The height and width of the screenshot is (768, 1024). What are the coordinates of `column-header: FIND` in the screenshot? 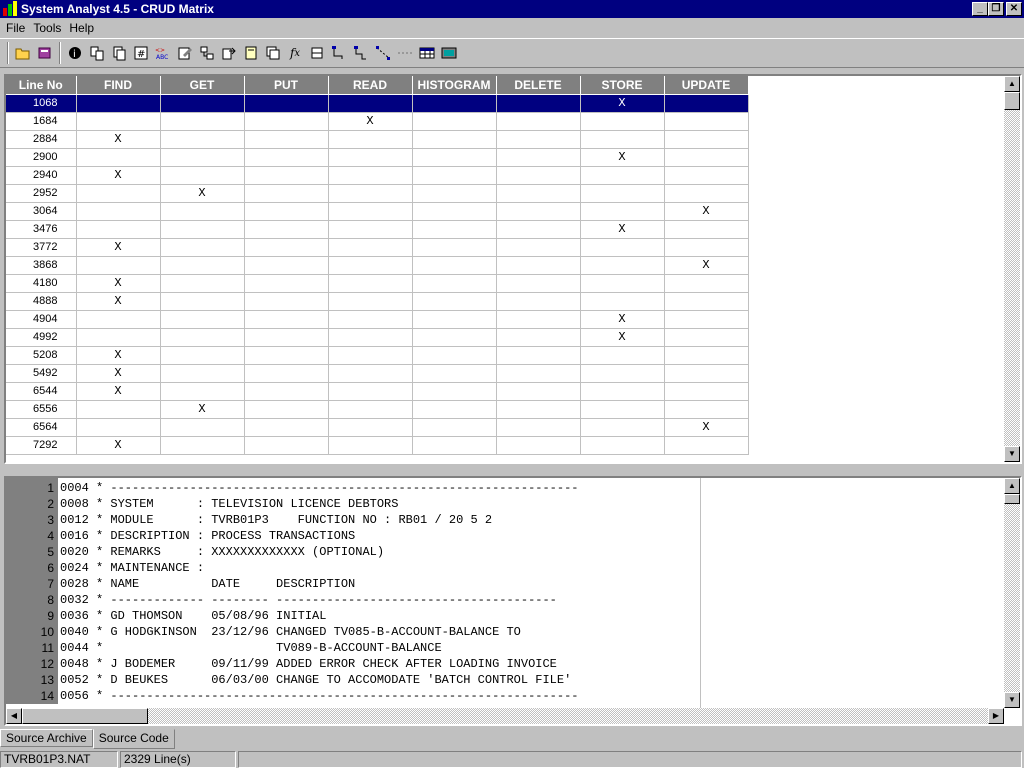 It's located at (118, 85).